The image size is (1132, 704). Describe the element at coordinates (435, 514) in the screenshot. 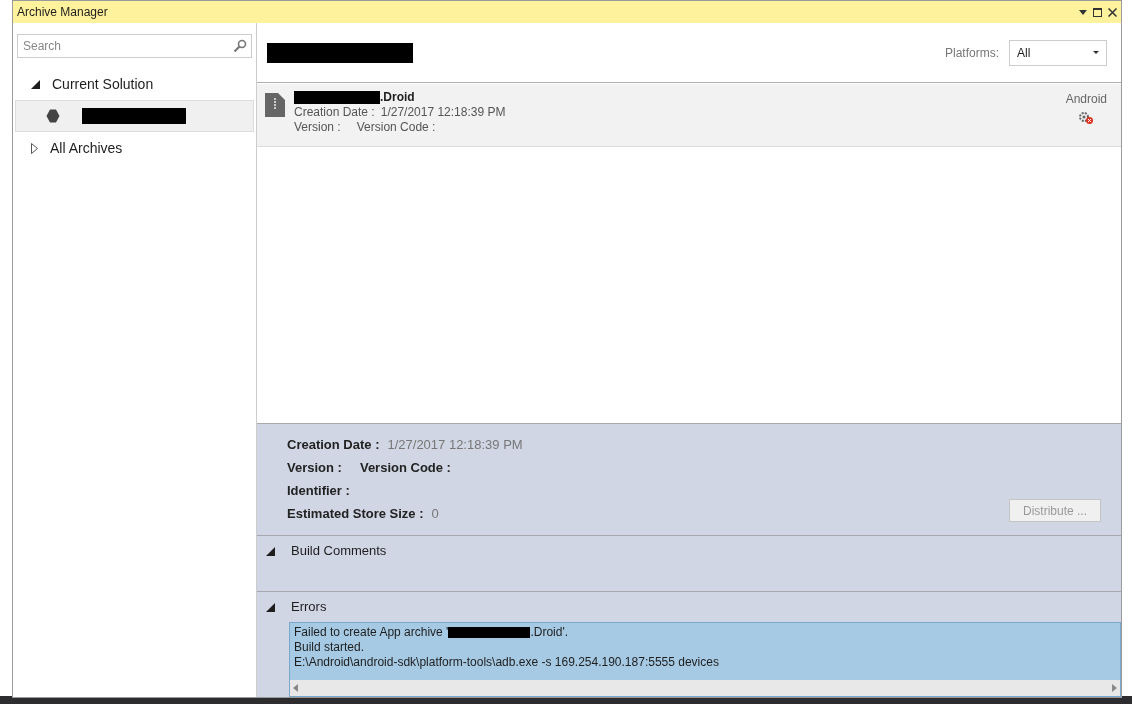

I see `detail-value: 0` at that location.